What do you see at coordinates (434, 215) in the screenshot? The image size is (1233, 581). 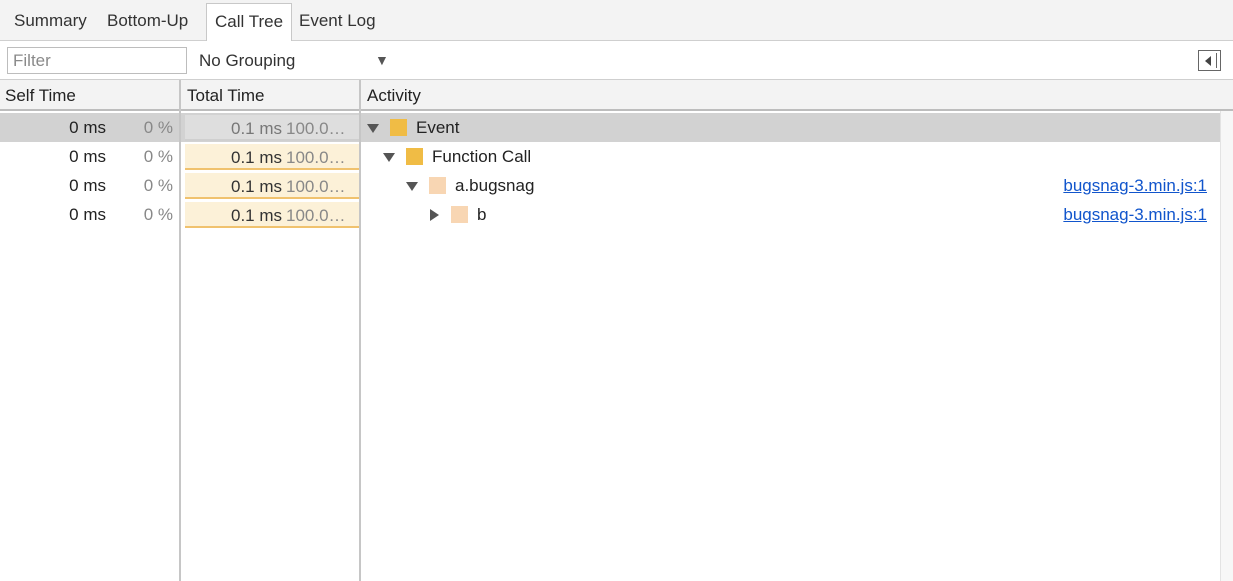 I see `expand-arrow-right-icon` at bounding box center [434, 215].